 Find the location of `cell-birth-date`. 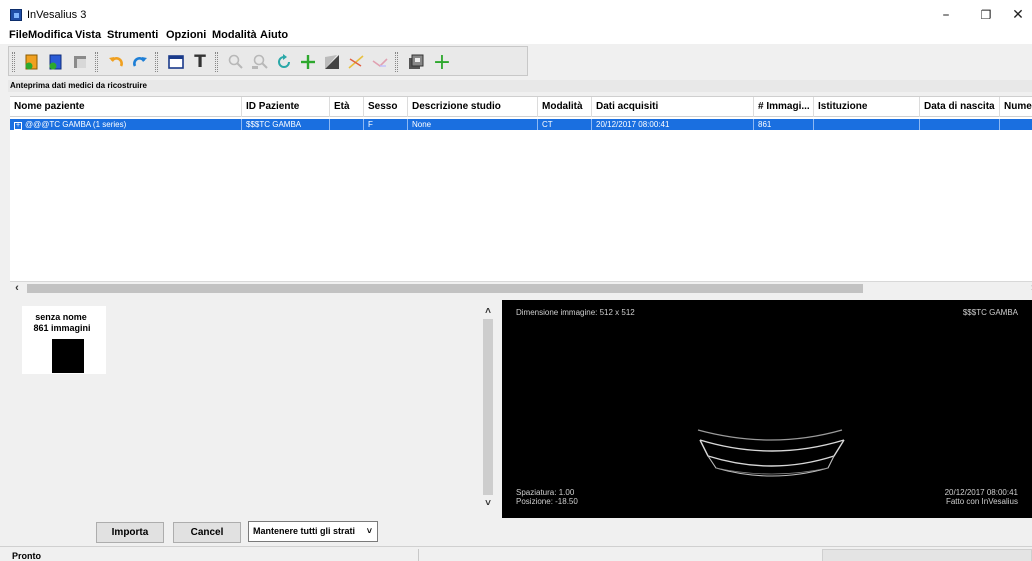

cell-birth-date is located at coordinates (960, 124).